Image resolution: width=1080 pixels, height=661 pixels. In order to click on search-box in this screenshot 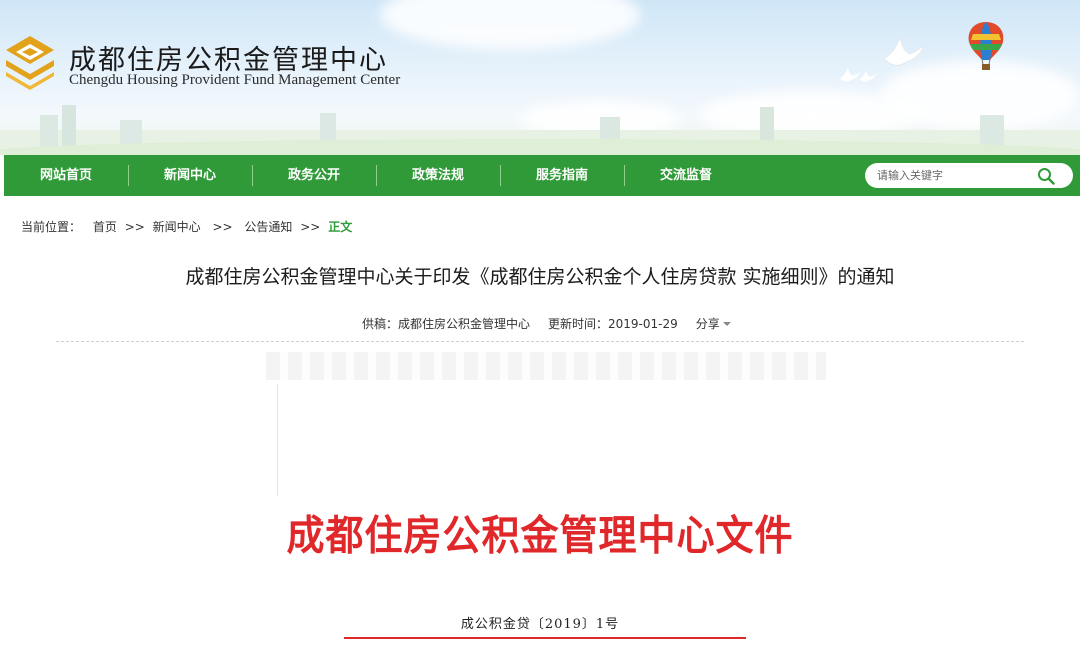, I will do `click(969, 175)`.